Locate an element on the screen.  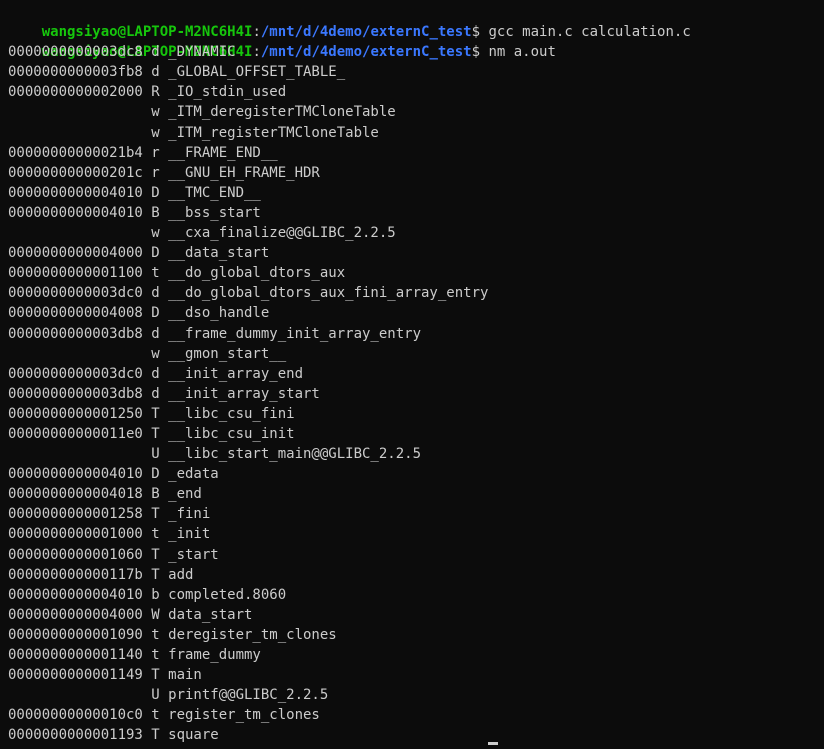
output-line: 0000000000001193 T square is located at coordinates (113, 735).